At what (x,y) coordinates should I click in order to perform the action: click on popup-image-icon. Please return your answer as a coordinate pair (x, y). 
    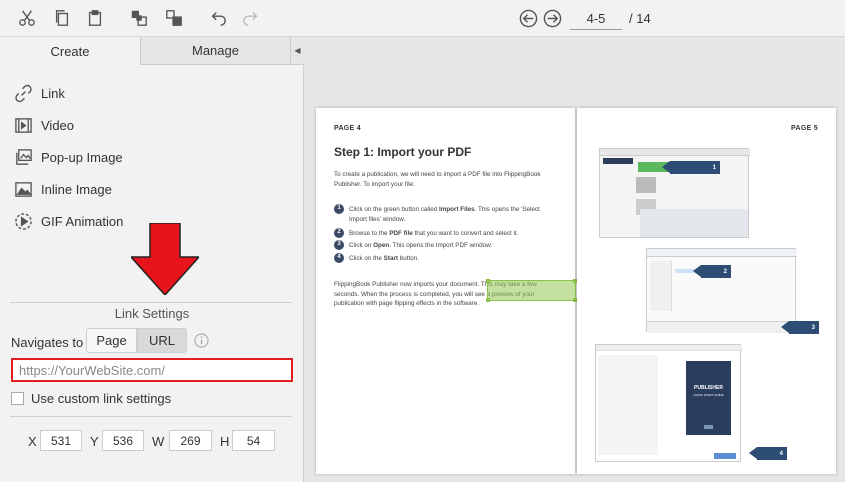
    Looking at the image, I should click on (24, 156).